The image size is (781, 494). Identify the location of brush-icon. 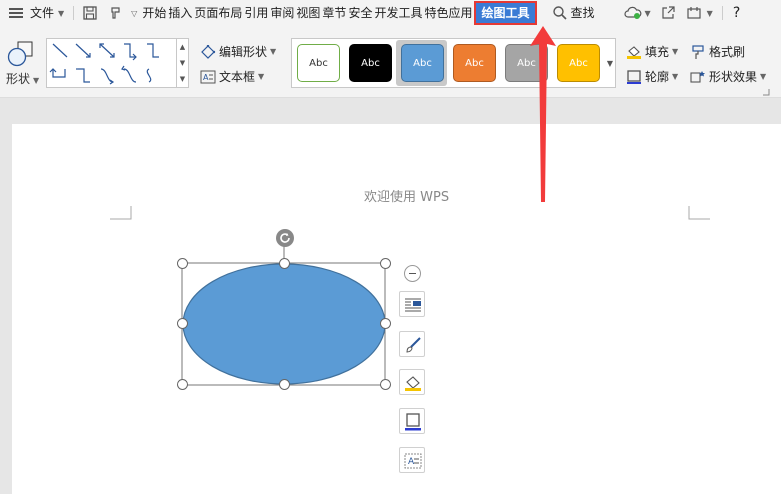
(413, 345).